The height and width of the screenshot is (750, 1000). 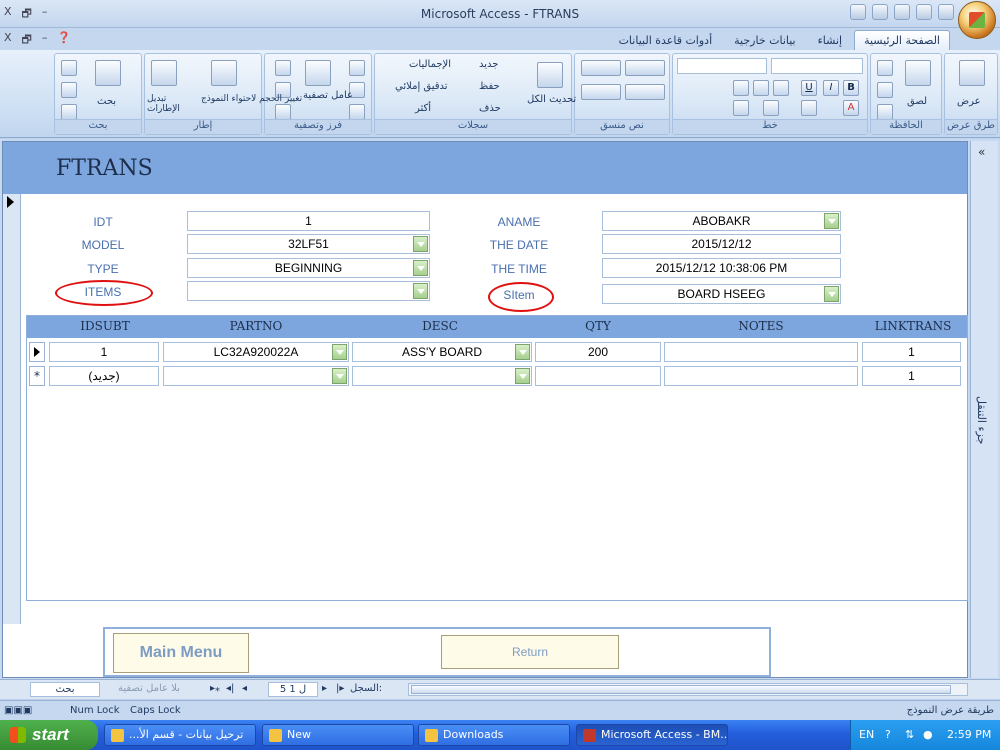 I want to click on tab-database-tools: أدوات قاعدة البيانات, so click(x=666, y=40).